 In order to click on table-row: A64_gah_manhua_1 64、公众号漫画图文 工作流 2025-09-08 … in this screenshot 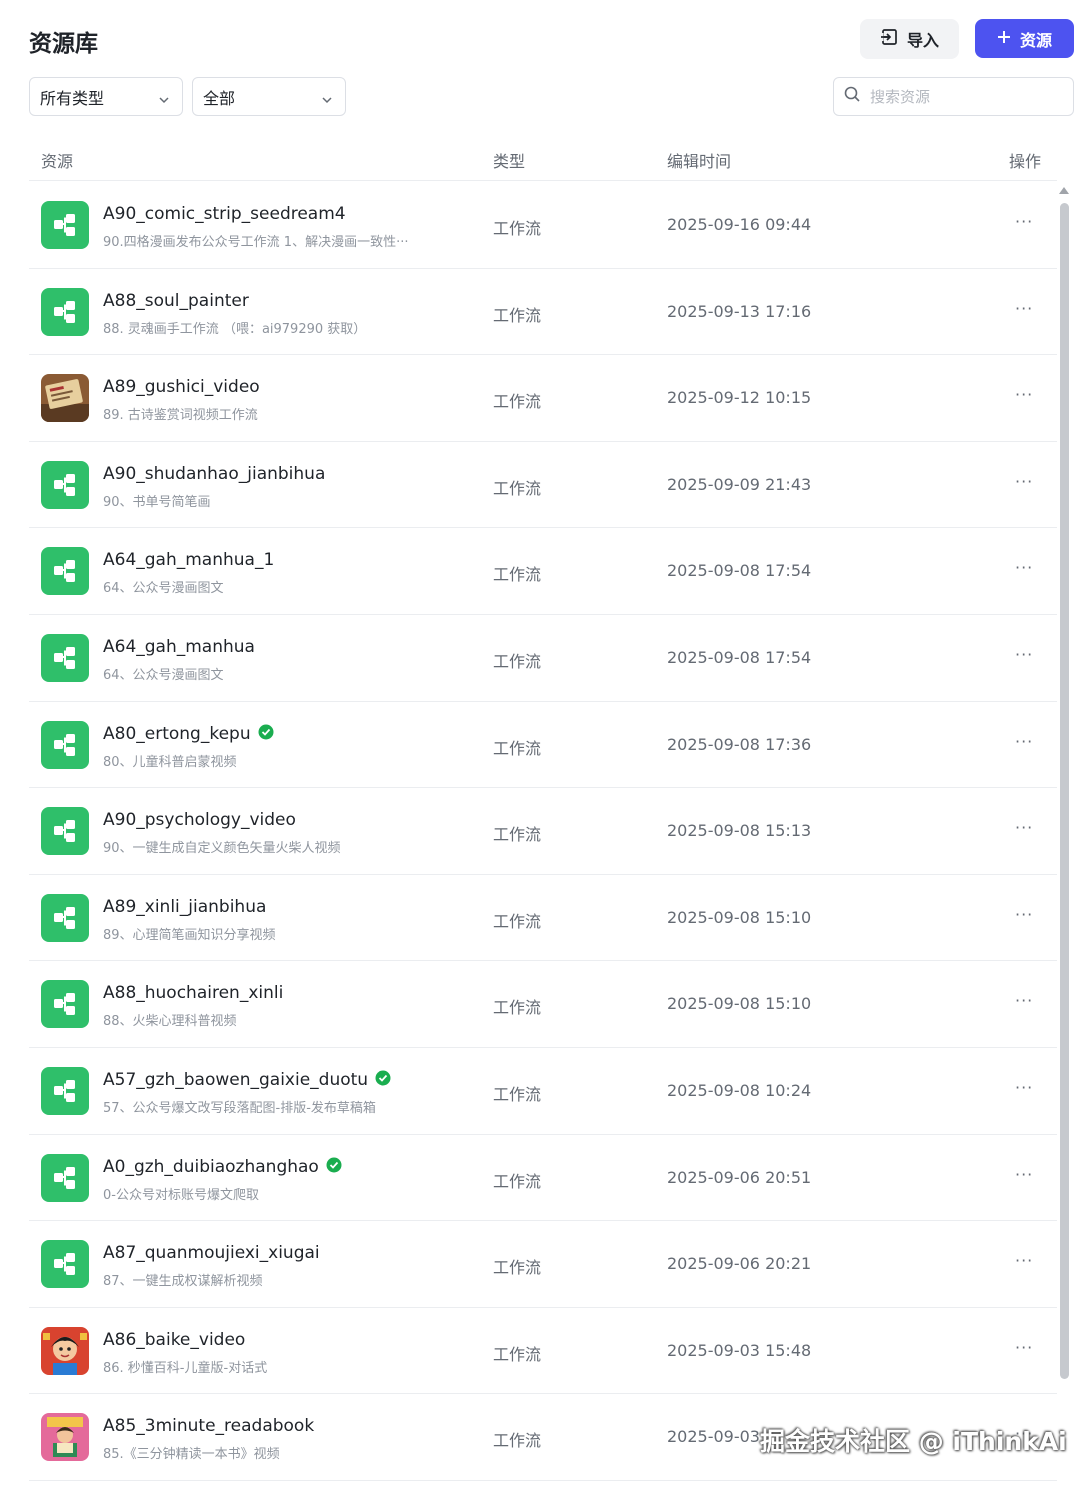, I will do `click(543, 571)`.